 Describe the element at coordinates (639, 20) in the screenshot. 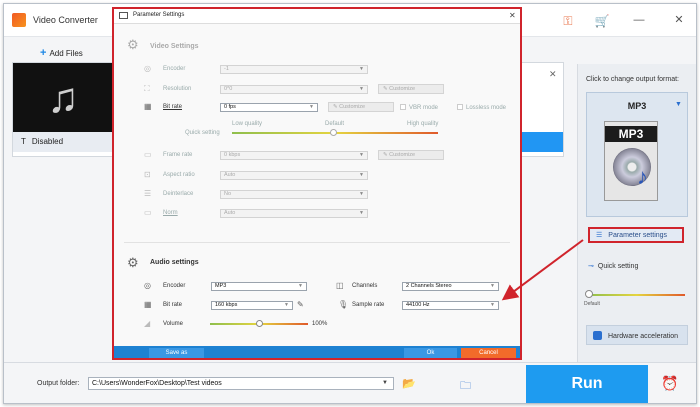

I see `minimize-button: —` at that location.